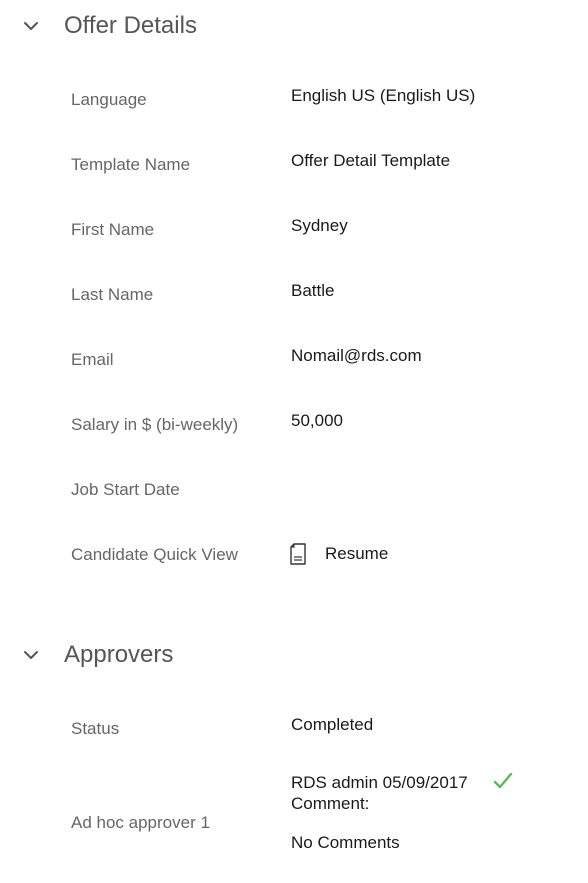 The height and width of the screenshot is (883, 588). I want to click on approver-1-label: Ad hoc approver 1, so click(140, 822).